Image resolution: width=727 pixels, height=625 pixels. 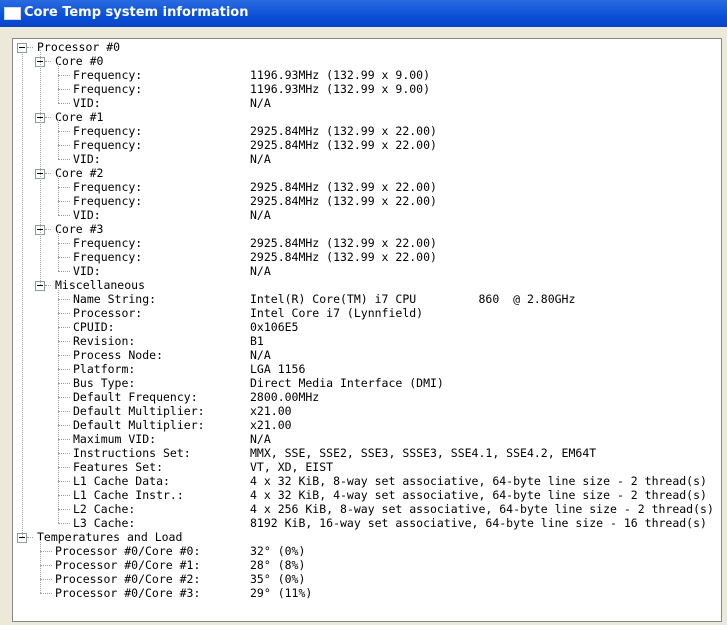 I want to click on property-value: 29° (11%), so click(x=281, y=593).